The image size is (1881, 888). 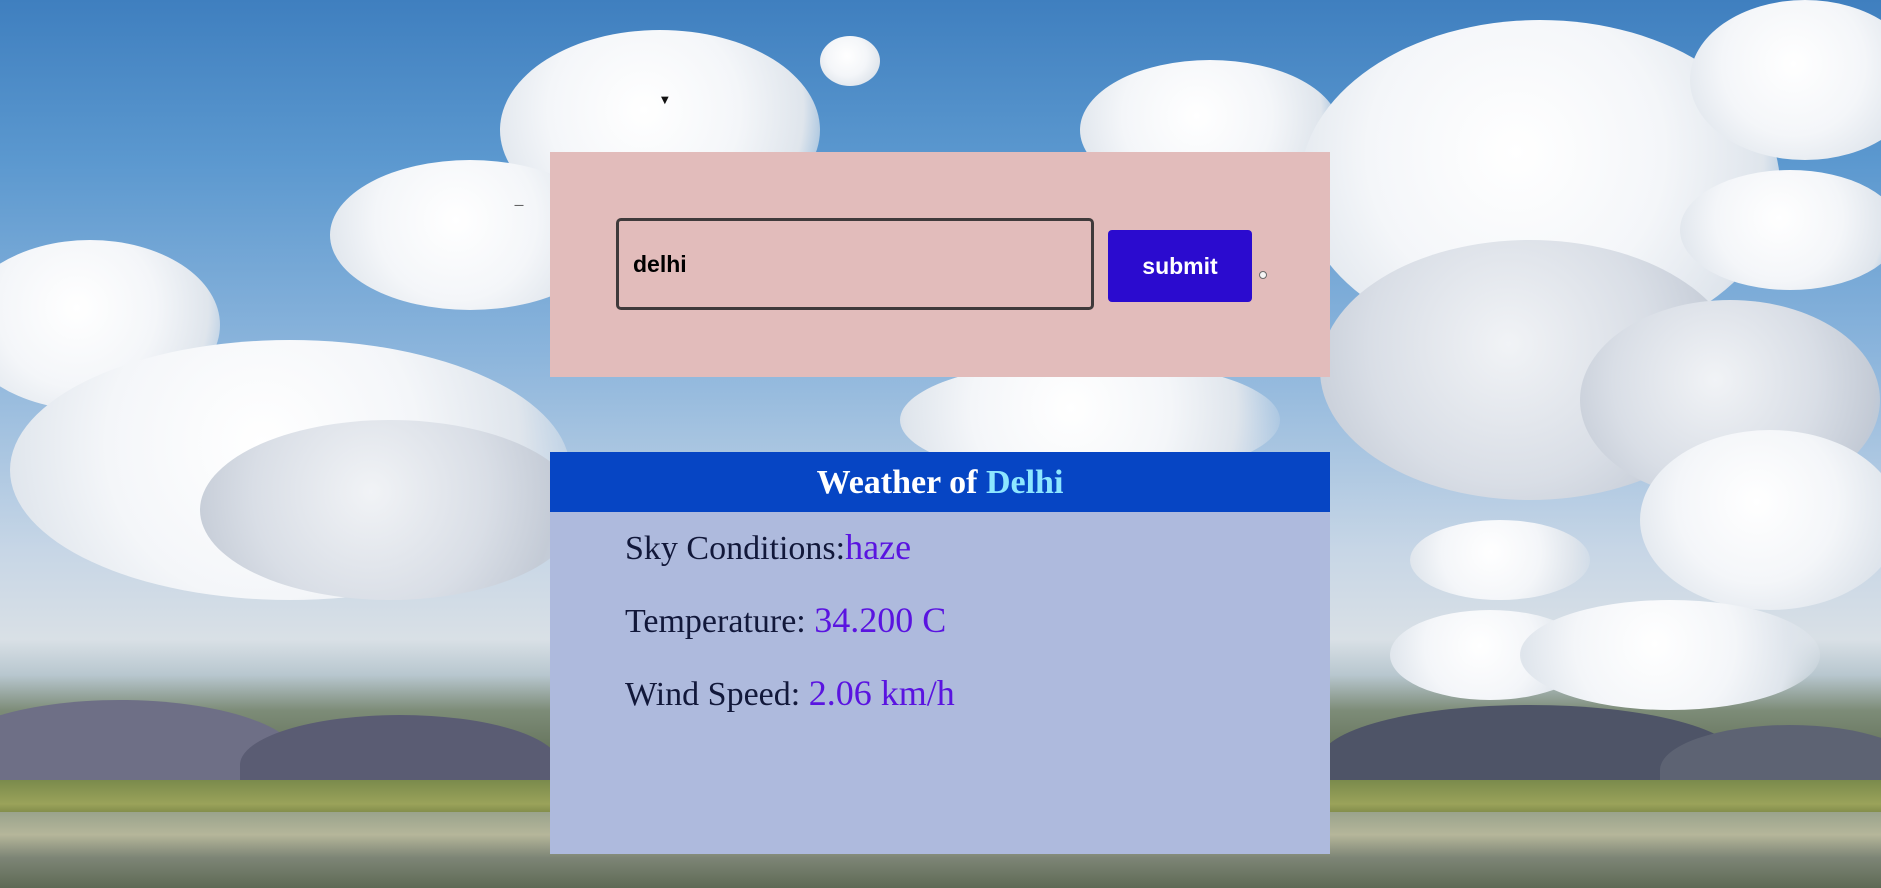 What do you see at coordinates (878, 547) in the screenshot?
I see `sky-conditions-value: haze` at bounding box center [878, 547].